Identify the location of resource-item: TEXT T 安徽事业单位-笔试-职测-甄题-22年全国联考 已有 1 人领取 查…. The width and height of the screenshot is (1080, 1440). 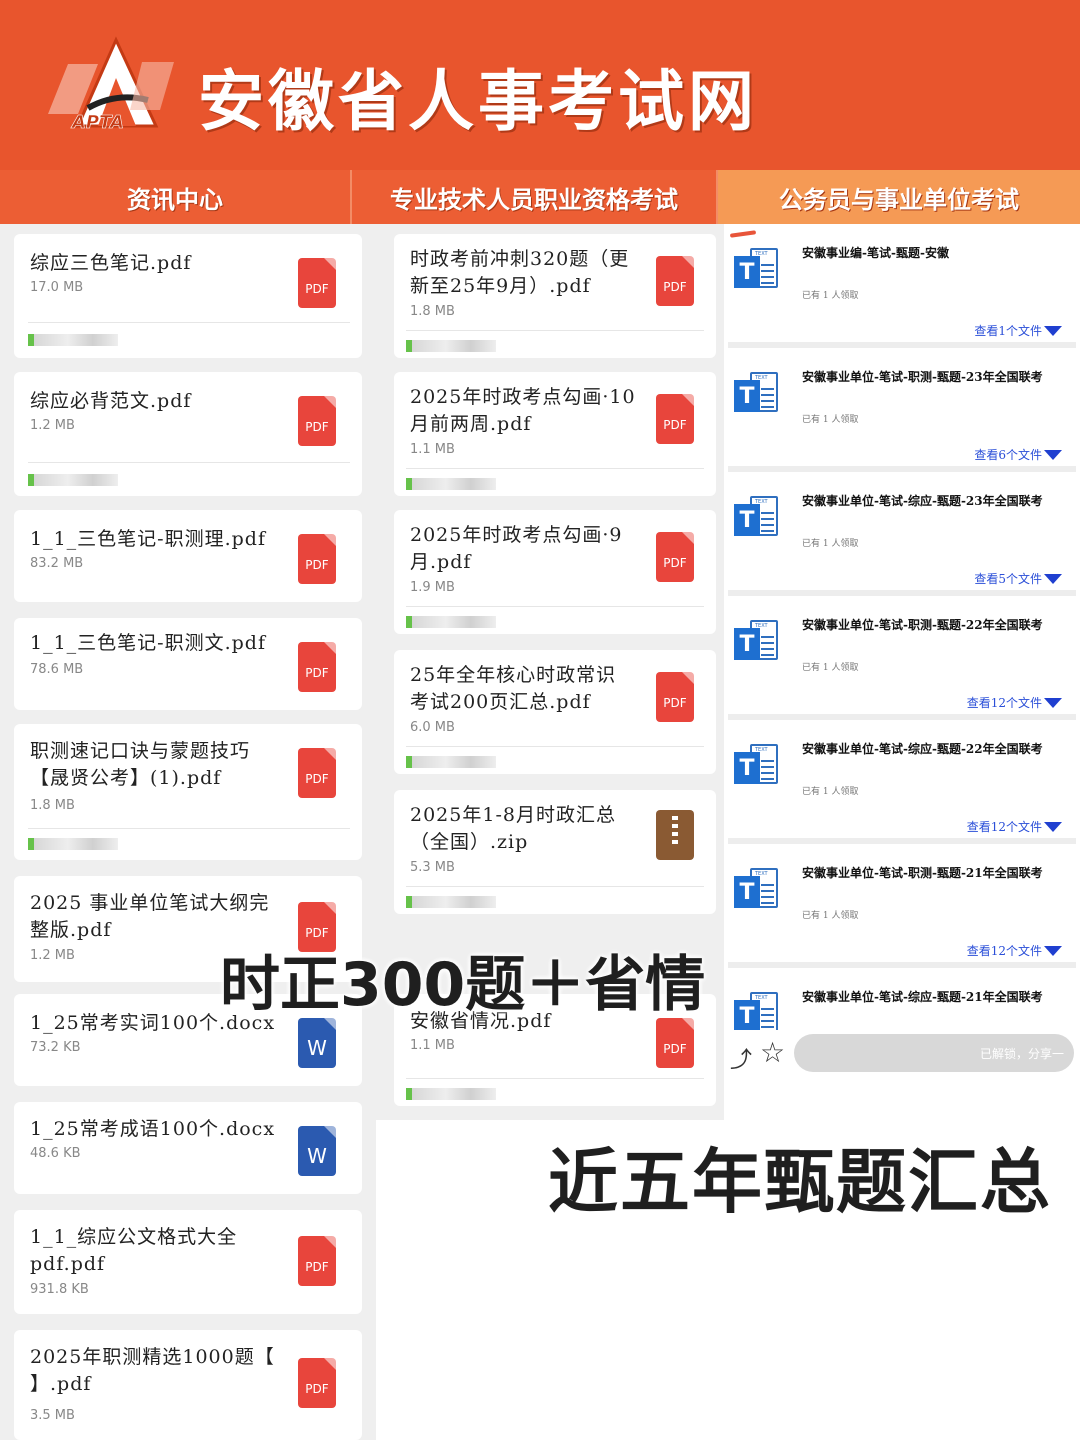
(902, 658).